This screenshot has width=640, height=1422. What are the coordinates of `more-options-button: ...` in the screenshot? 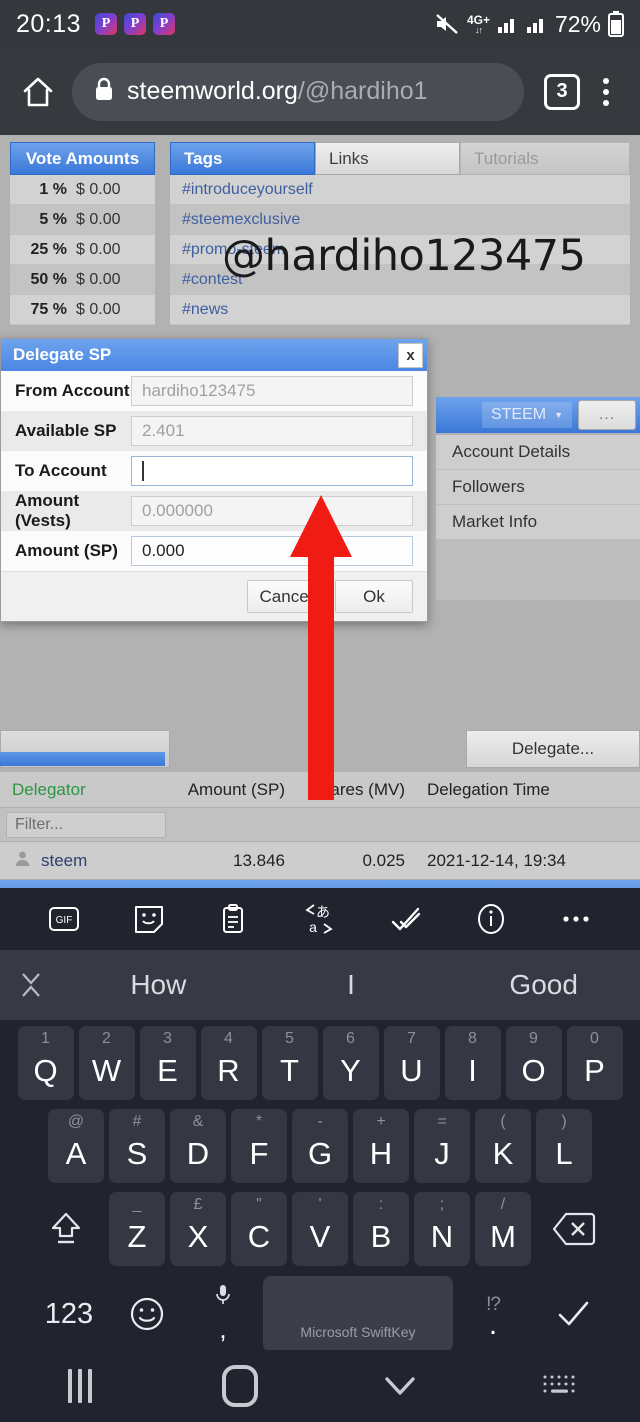 It's located at (607, 415).